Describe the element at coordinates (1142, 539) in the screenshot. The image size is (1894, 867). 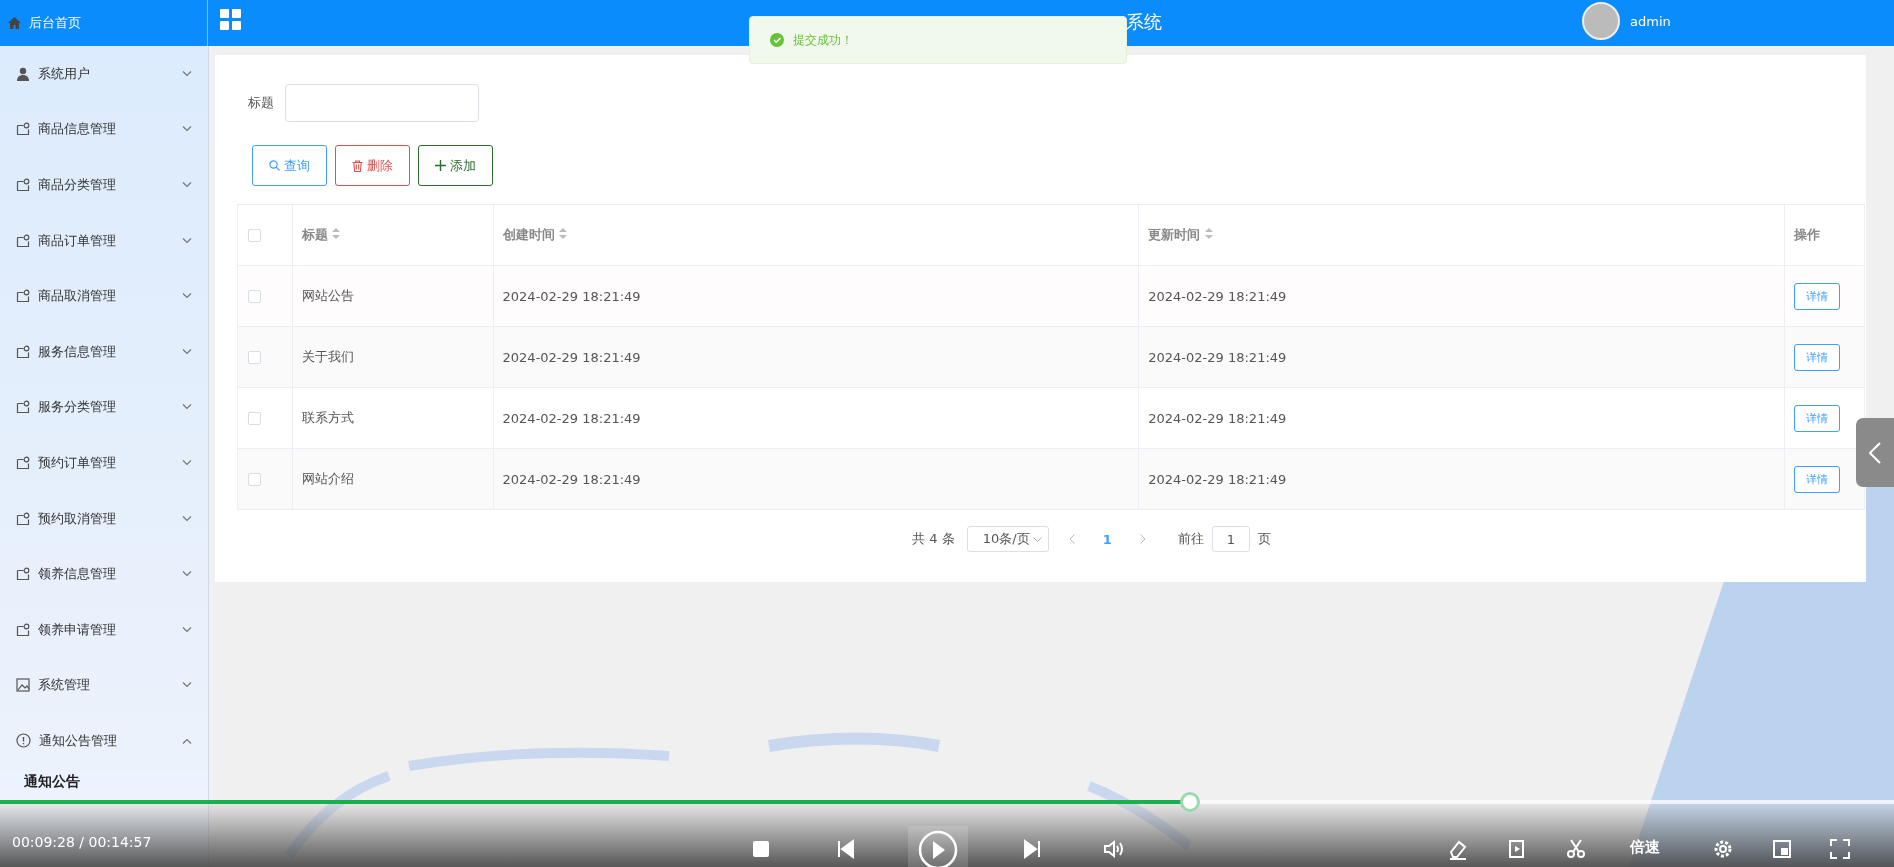
I see `next-page-icon` at that location.